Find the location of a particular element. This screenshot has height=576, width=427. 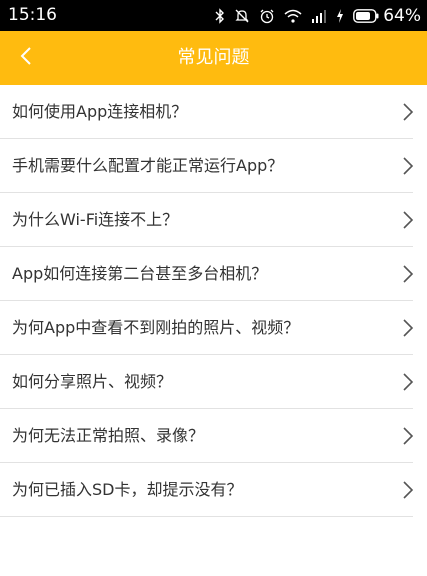

status-icons: 64% is located at coordinates (313, 15).